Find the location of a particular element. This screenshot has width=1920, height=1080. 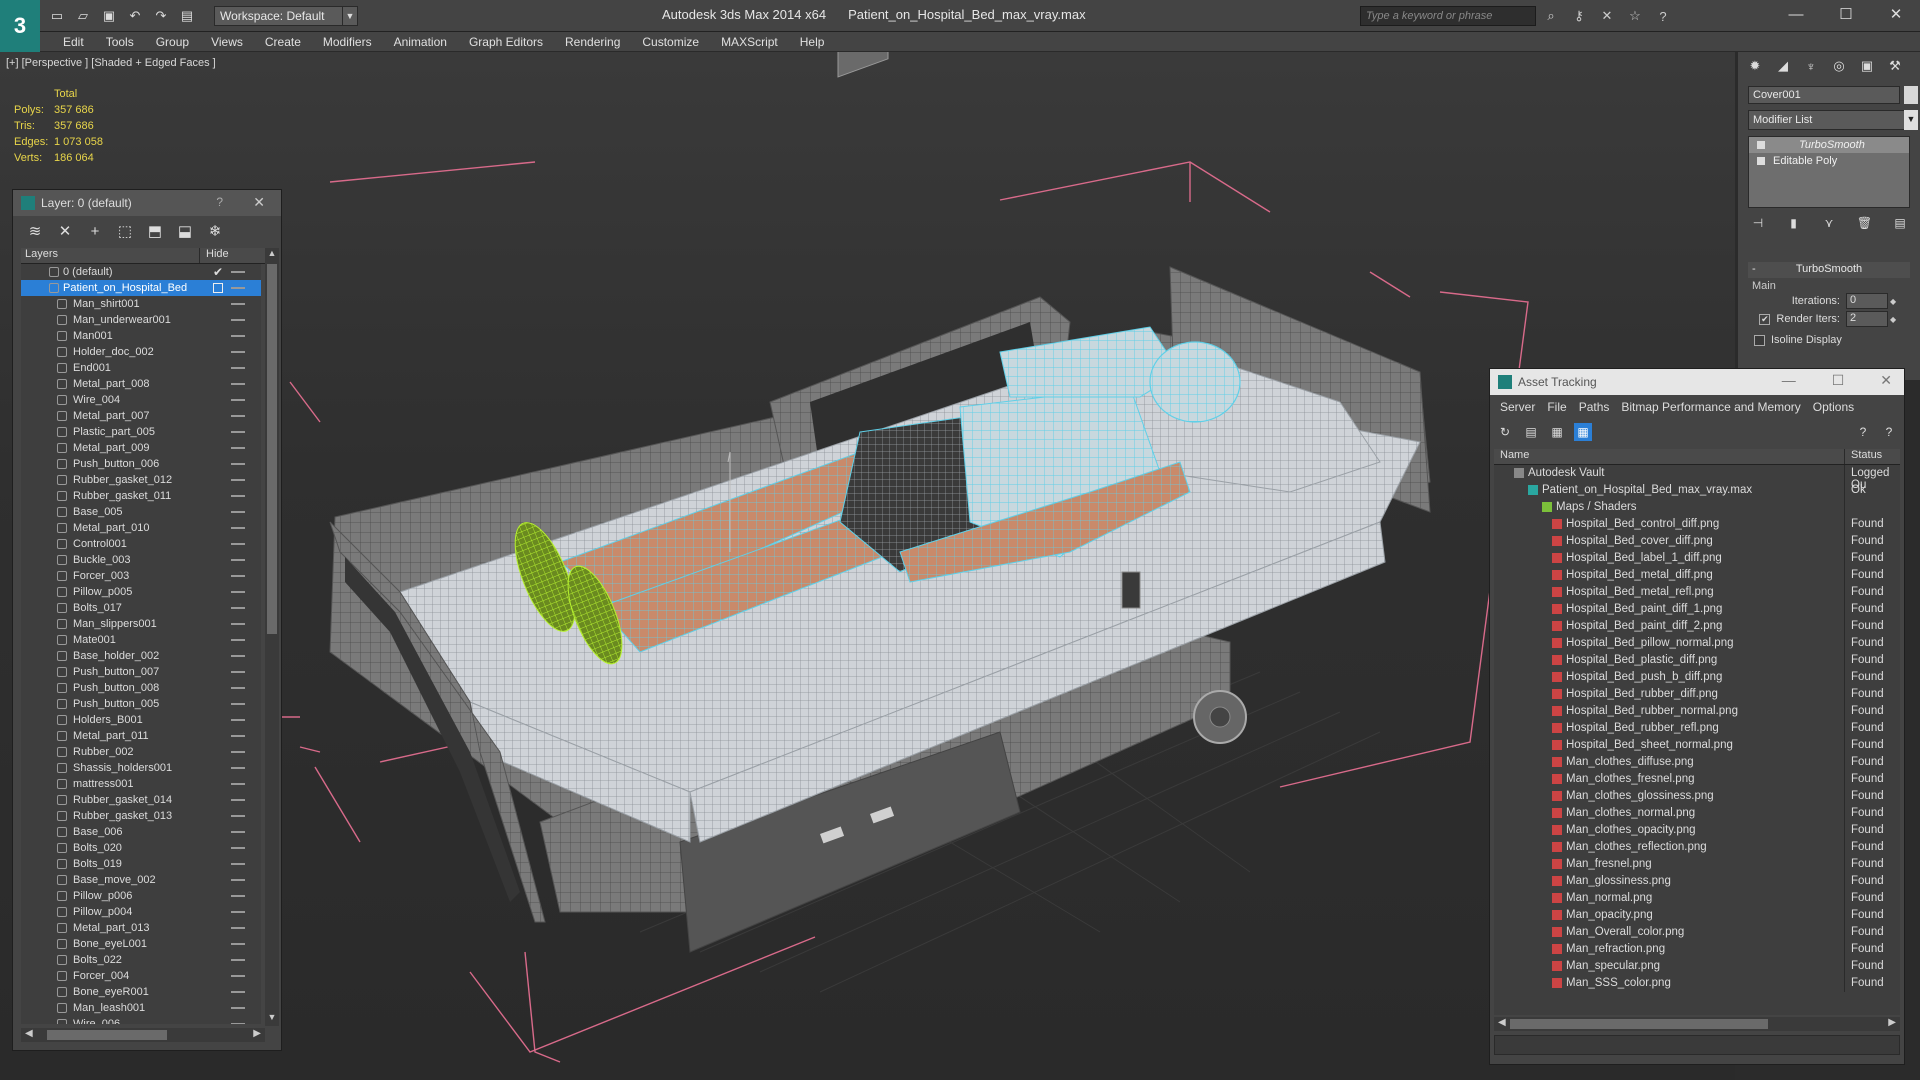

object-row: Bolts_017 is located at coordinates (141, 608).